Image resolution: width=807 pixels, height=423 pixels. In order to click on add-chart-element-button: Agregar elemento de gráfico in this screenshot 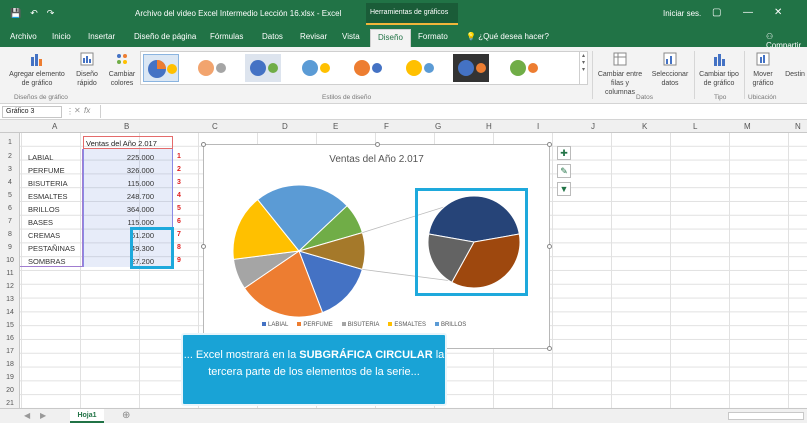, I will do `click(37, 69)`.